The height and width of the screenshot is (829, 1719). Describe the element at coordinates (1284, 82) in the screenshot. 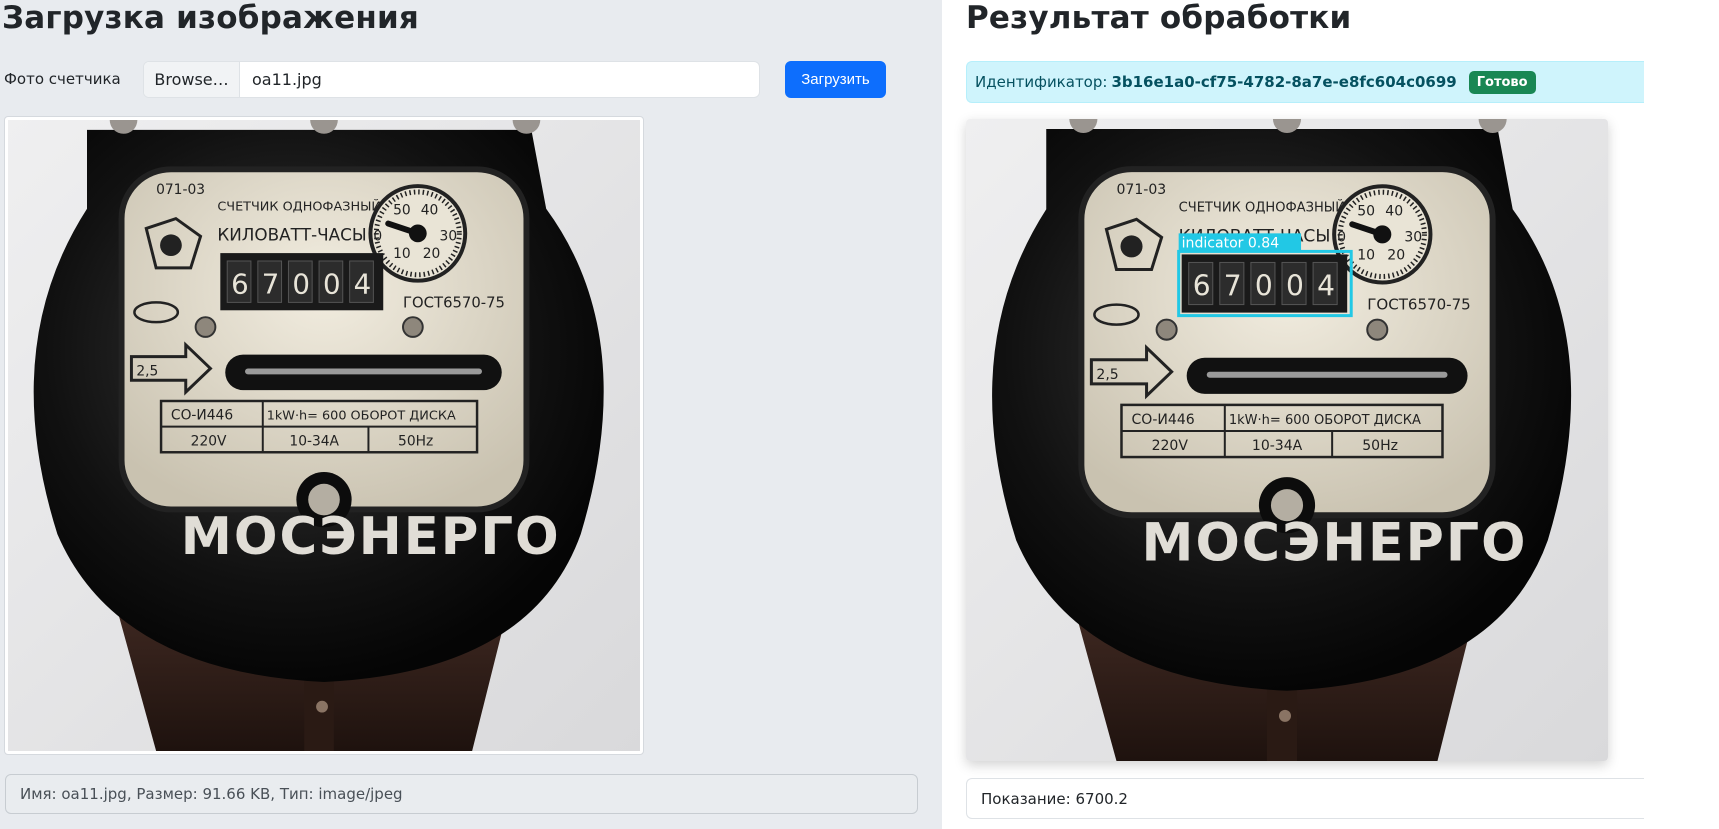

I see `id-value: 3b16e1a0-cf75-4782-8a7e-e8fc604c0699` at that location.